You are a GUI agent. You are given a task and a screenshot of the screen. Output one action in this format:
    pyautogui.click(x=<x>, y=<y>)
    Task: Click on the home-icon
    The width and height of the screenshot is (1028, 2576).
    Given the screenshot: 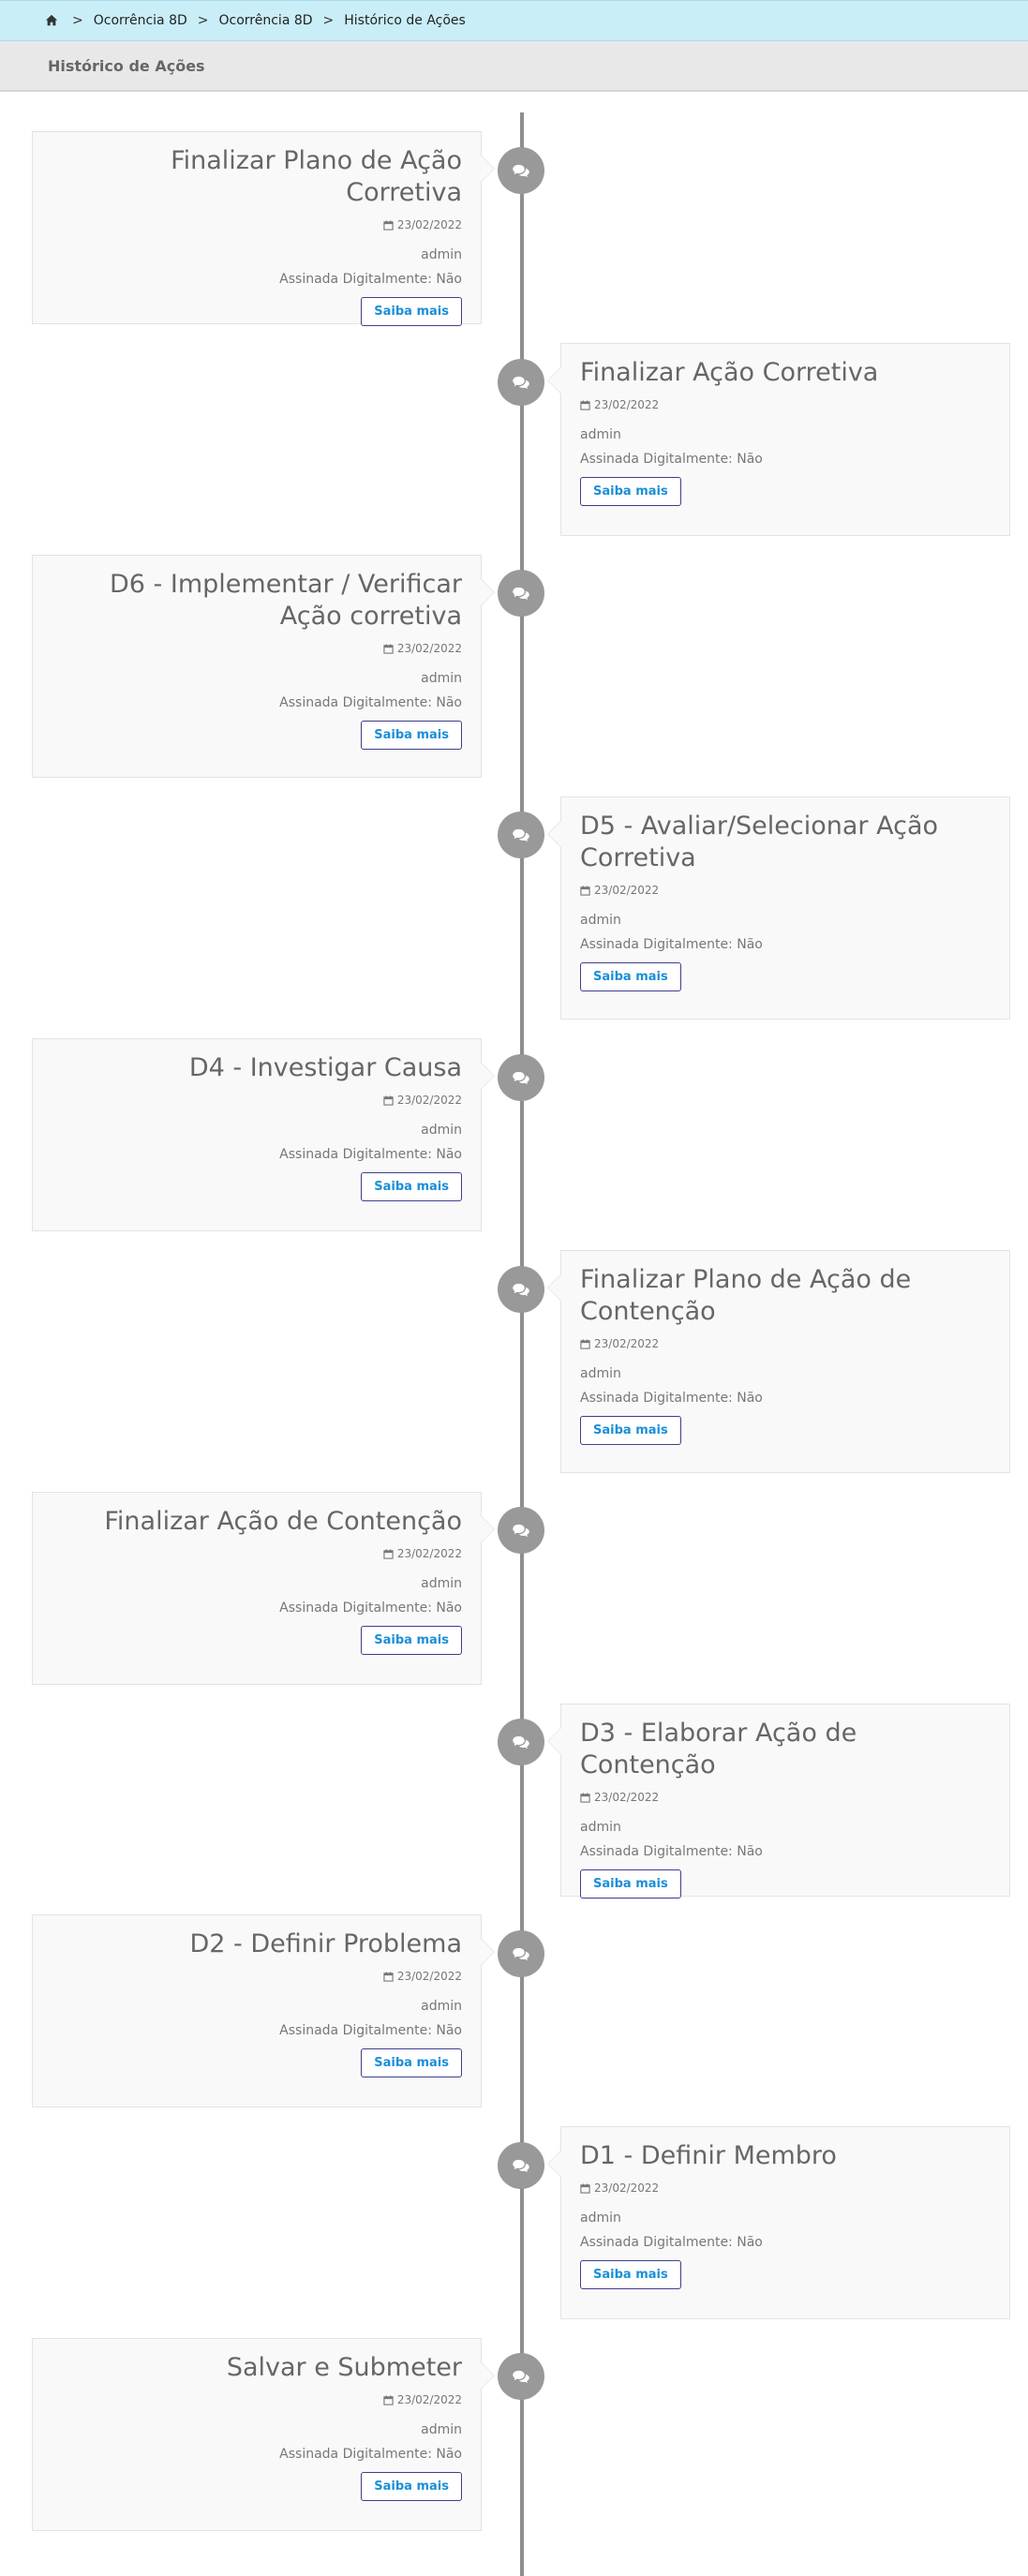 What is the action you would take?
    pyautogui.click(x=51, y=20)
    